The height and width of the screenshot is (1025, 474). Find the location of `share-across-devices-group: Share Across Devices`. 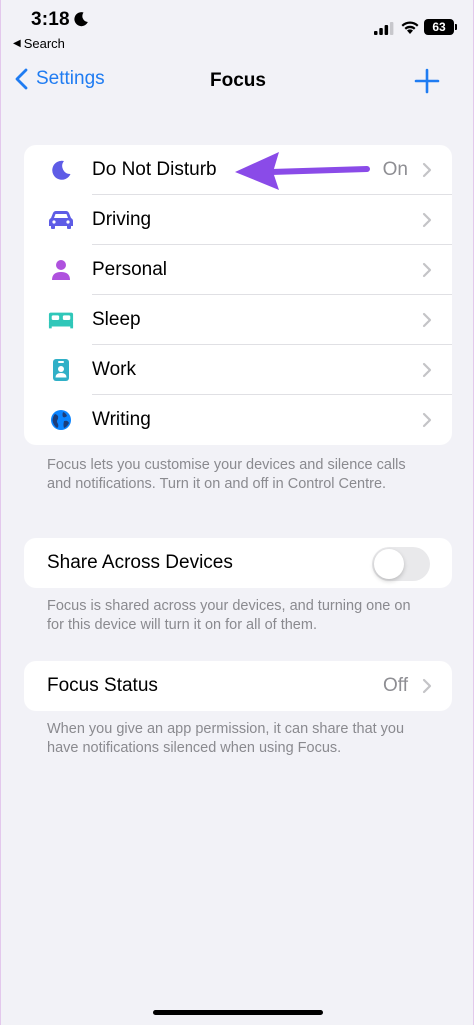

share-across-devices-group: Share Across Devices is located at coordinates (238, 563).